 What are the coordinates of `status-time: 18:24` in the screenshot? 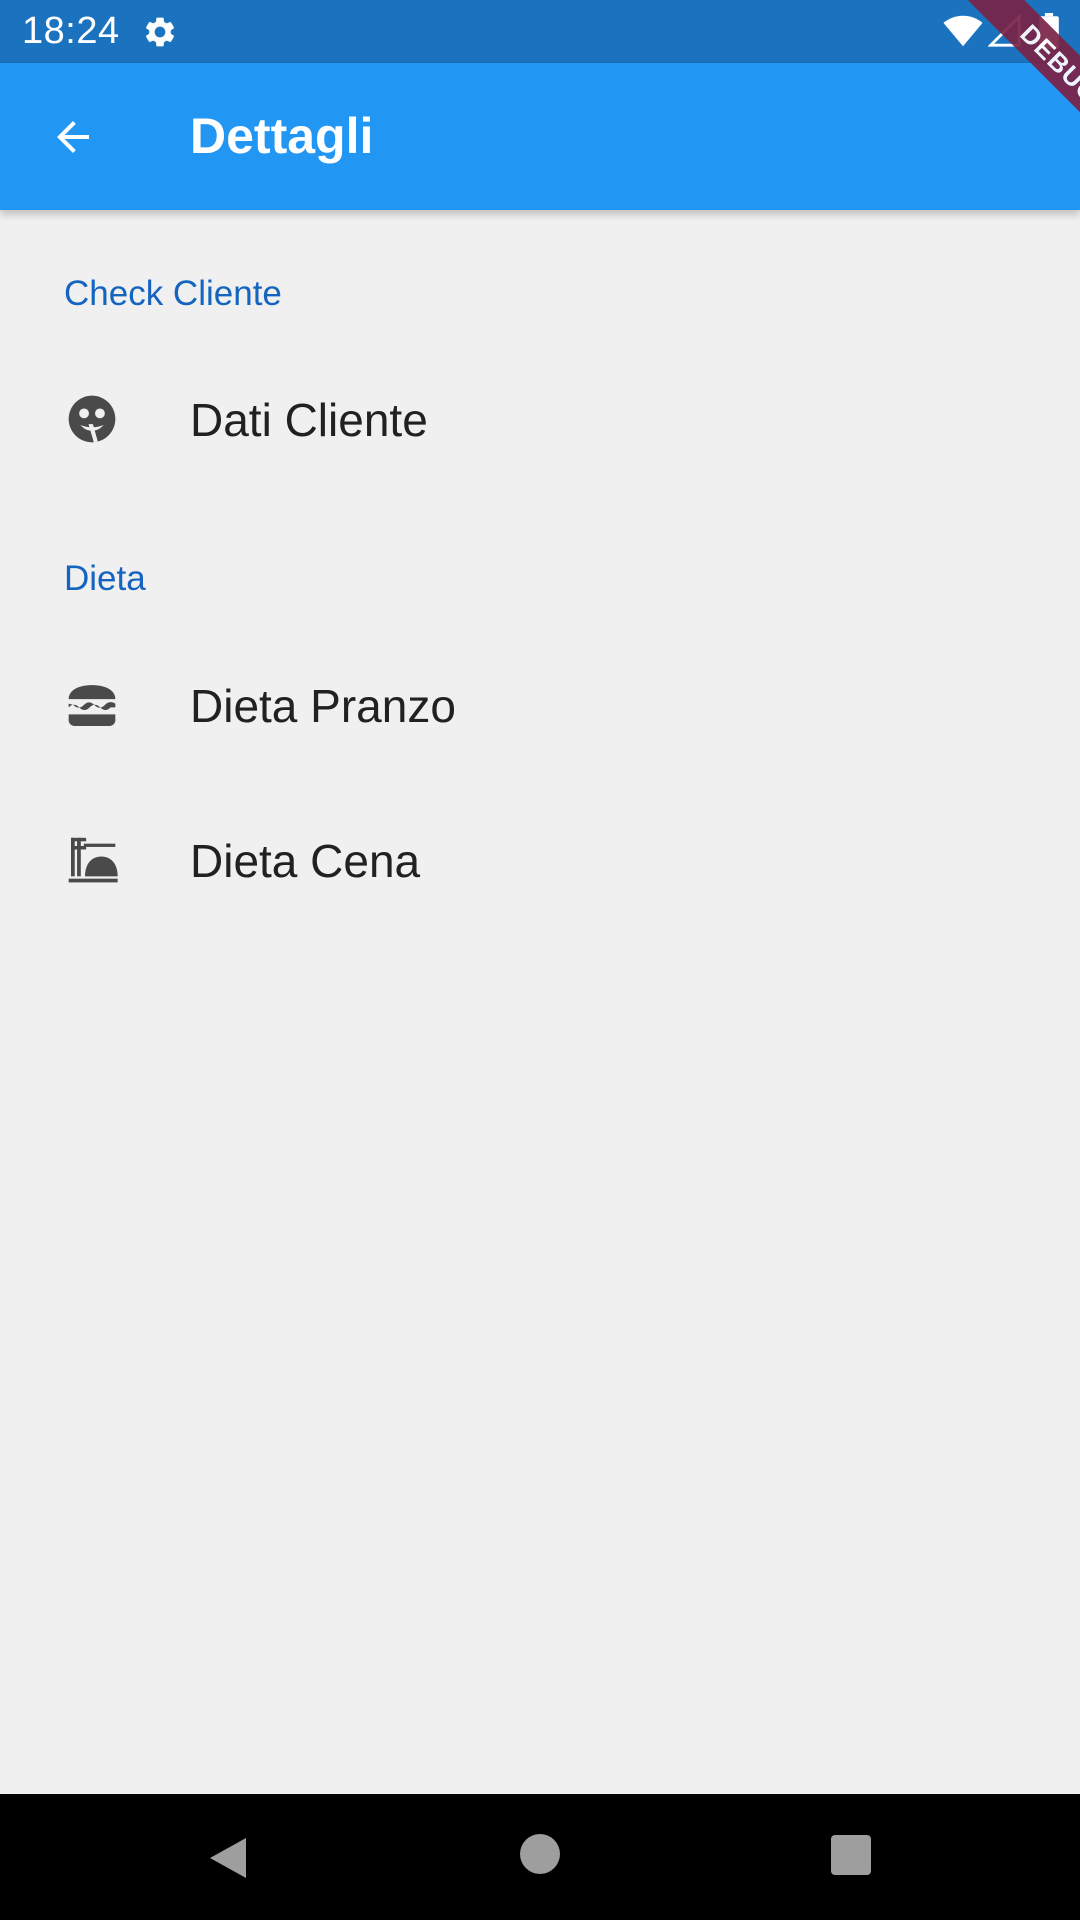 It's located at (71, 31).